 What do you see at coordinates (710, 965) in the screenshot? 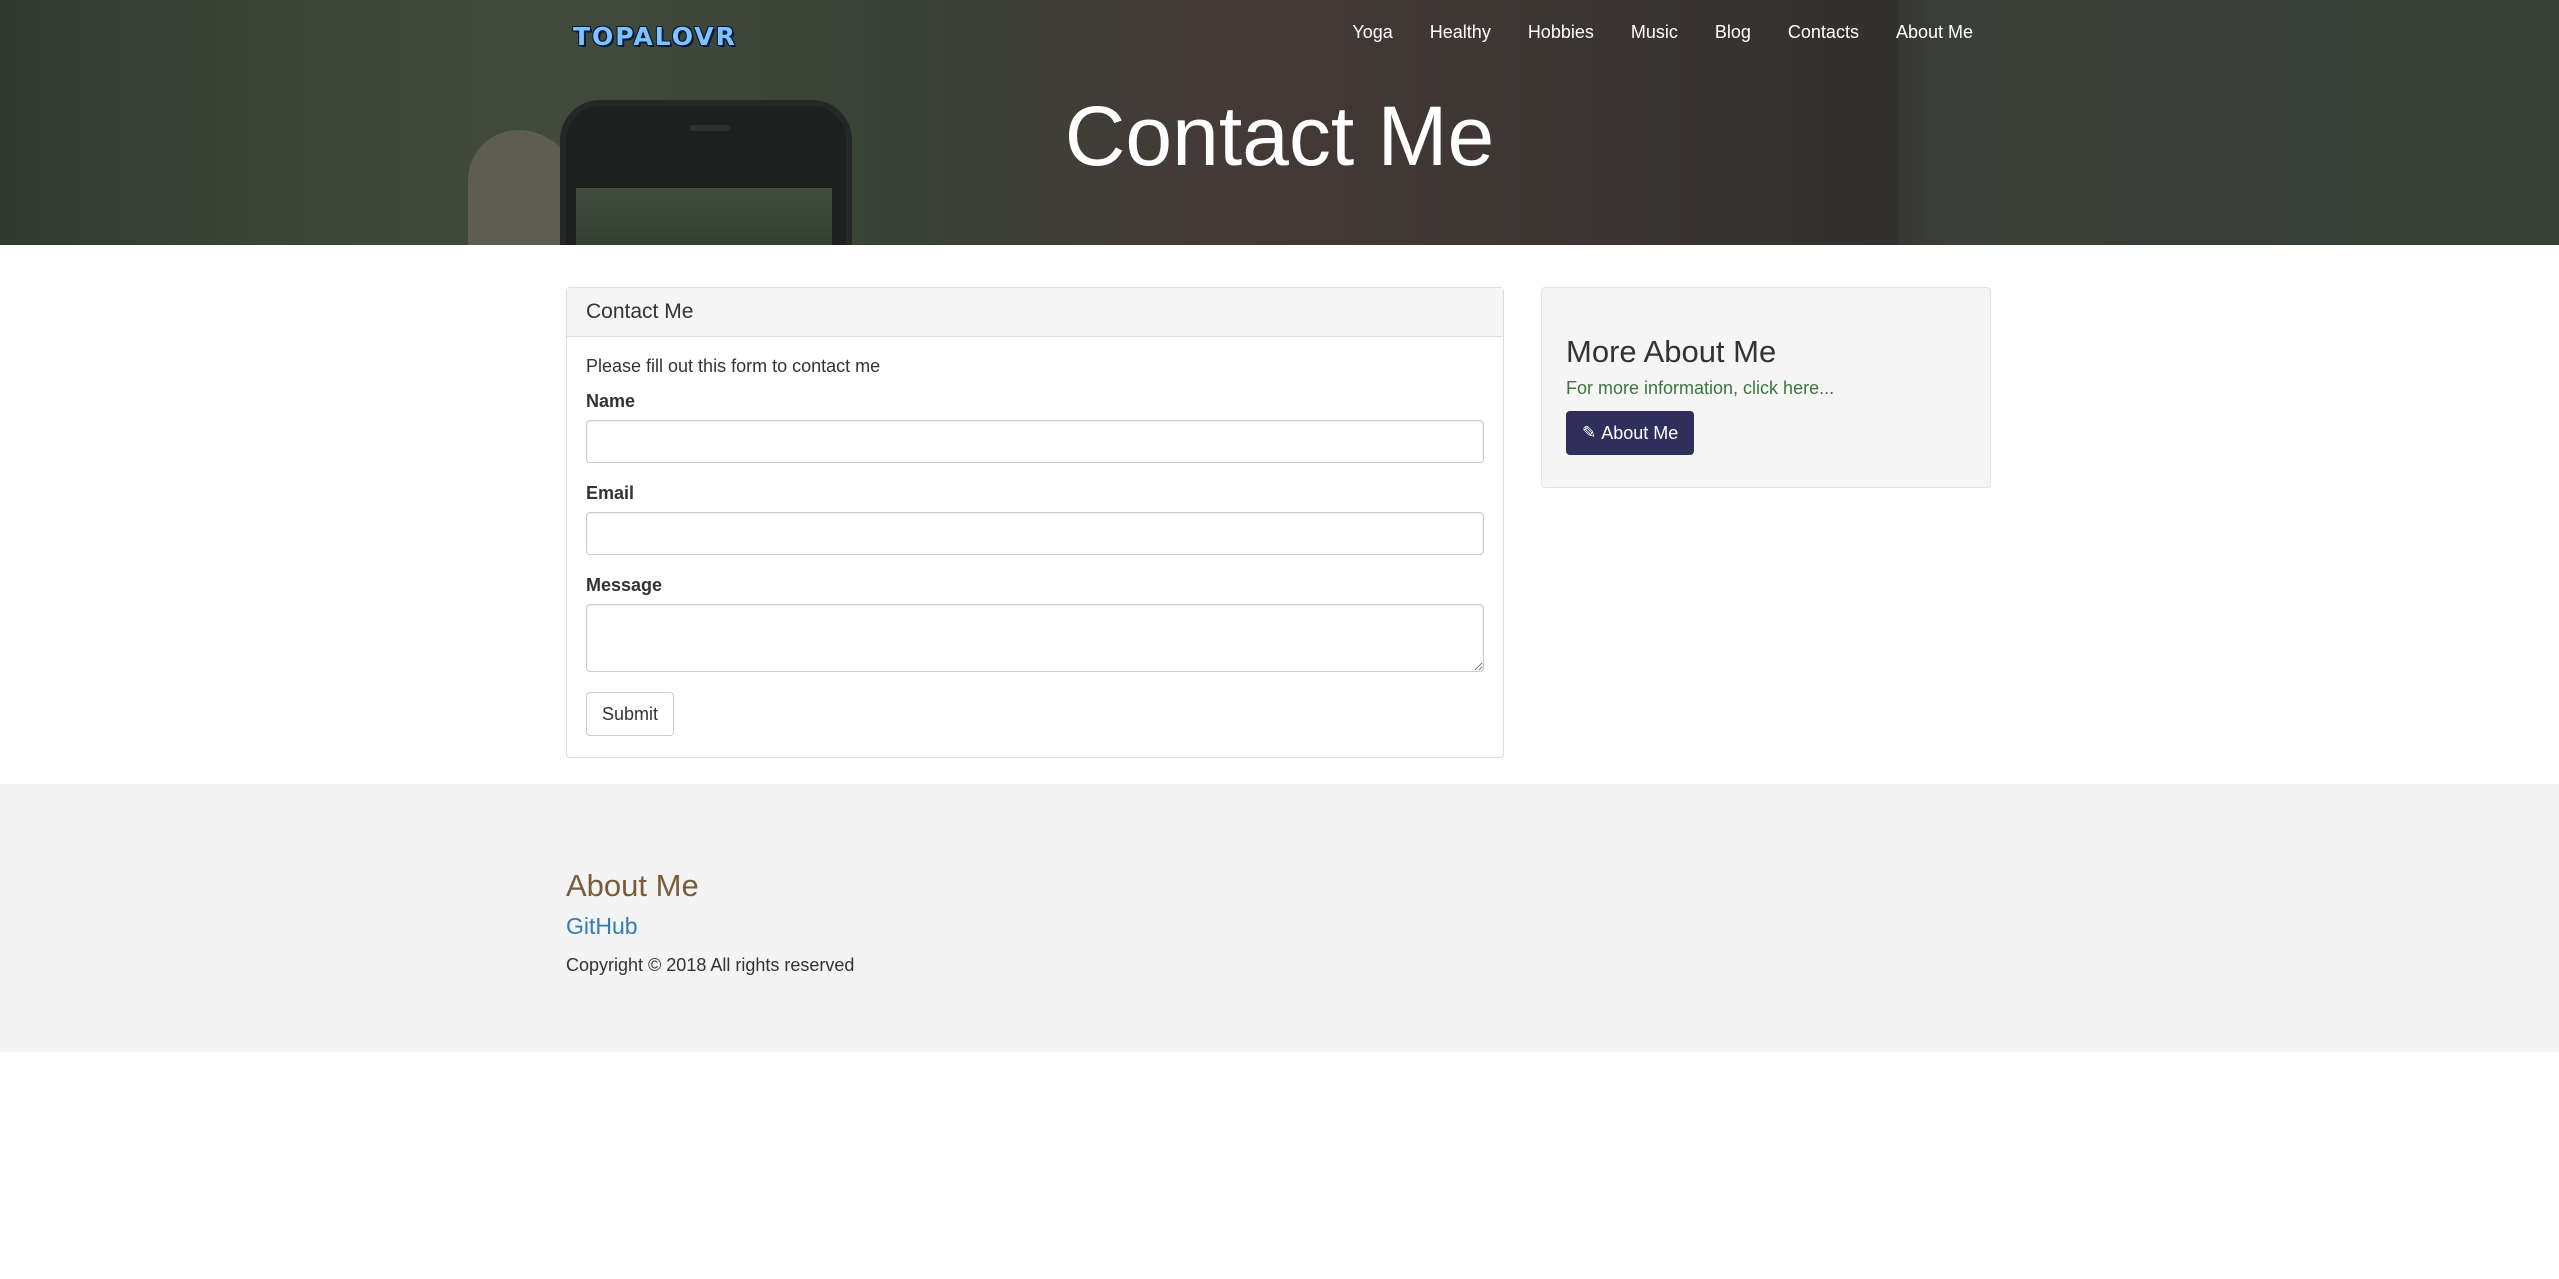
I see `footer-copyright: Copyright © 2018 All rights reserved` at bounding box center [710, 965].